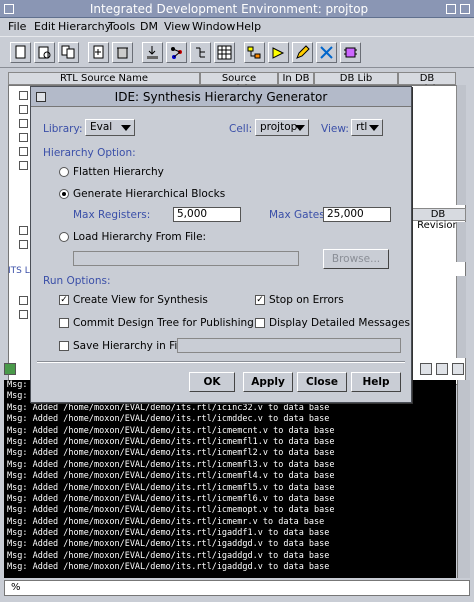  Describe the element at coordinates (64, 300) in the screenshot. I see `create-view-checkbox: ✓` at that location.